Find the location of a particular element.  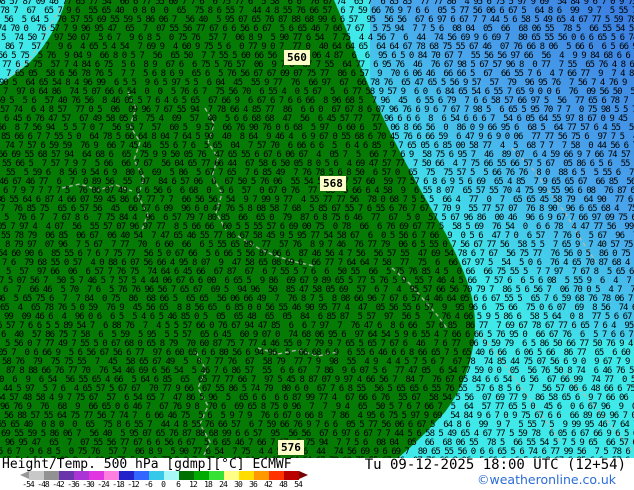

temperature-color-scale is located at coordinates (164, 475).